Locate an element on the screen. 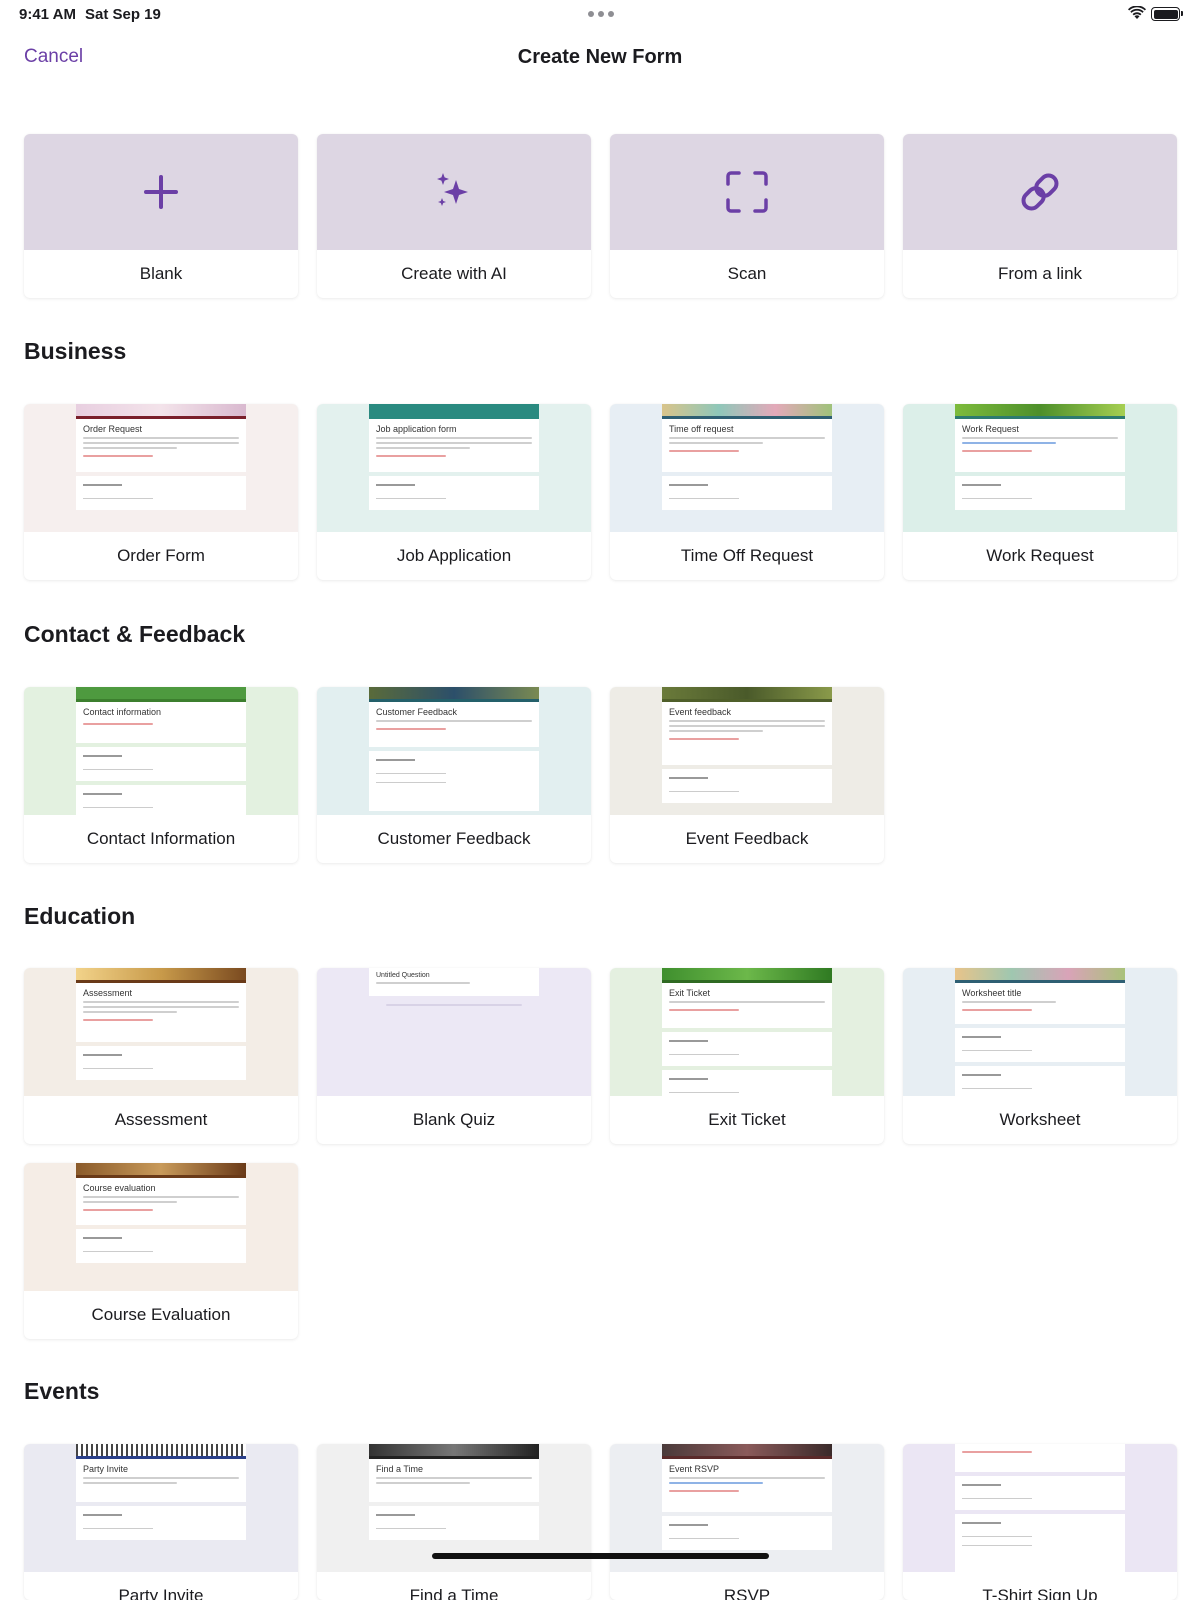 The width and height of the screenshot is (1200, 1600). link-icon is located at coordinates (1040, 192).